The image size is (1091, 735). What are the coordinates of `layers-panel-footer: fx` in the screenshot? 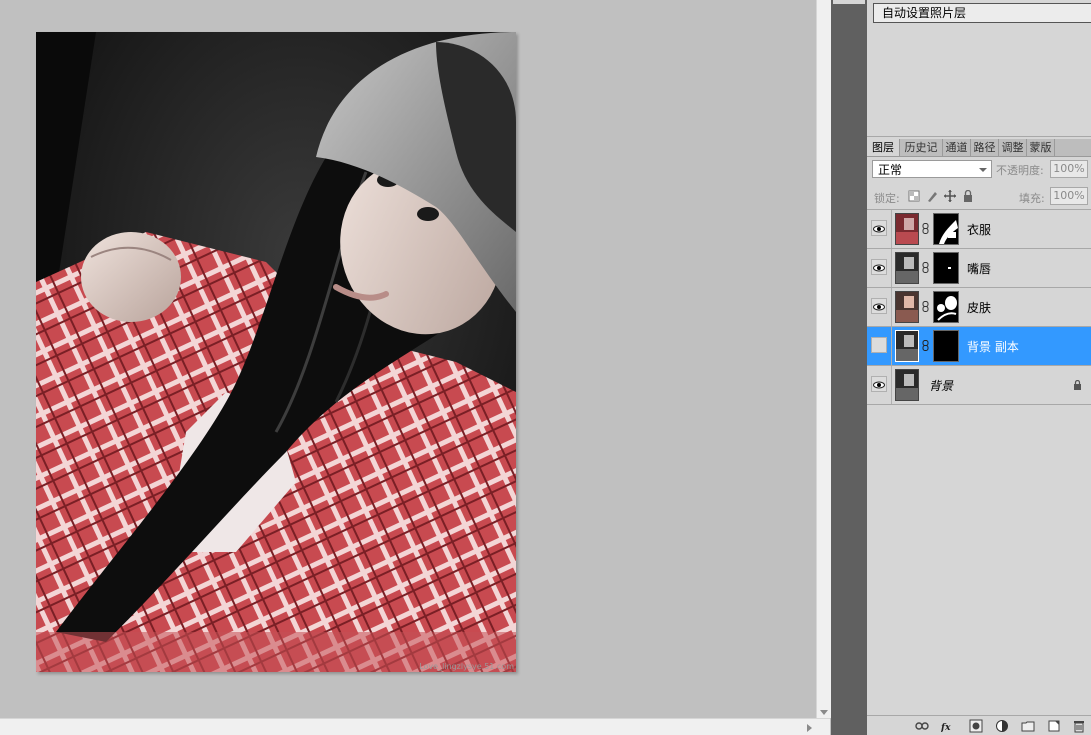 It's located at (979, 725).